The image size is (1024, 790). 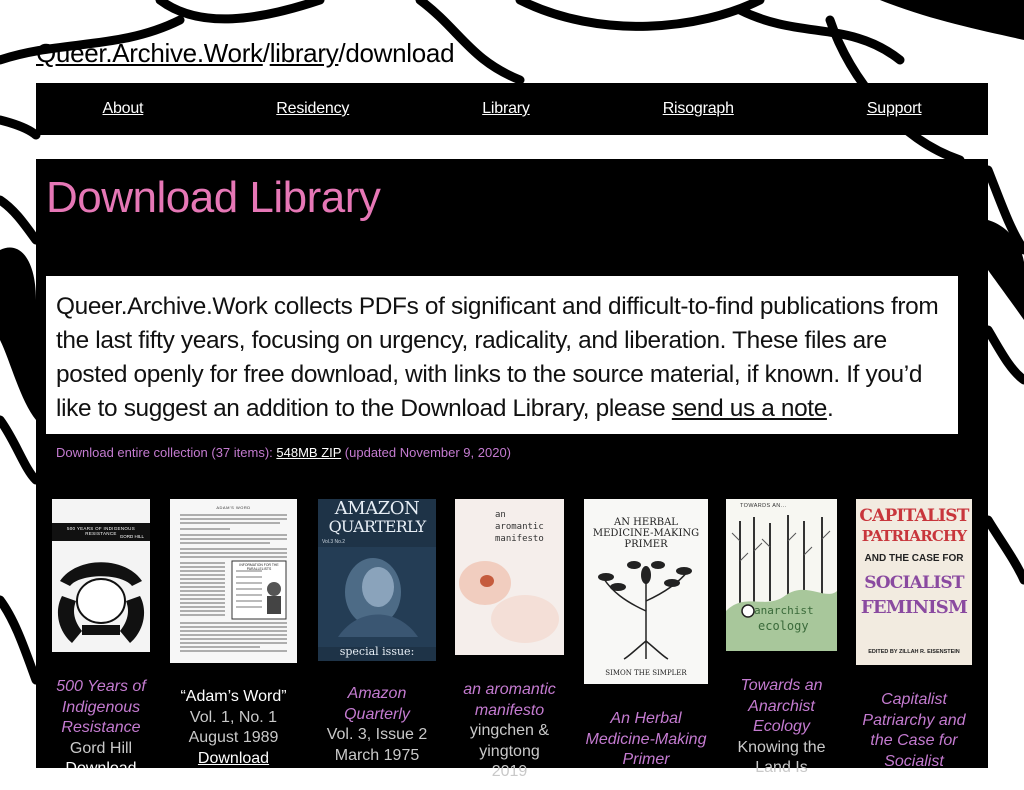 I want to click on cover-title-block: AN HERBAL MEDICINE-MAKING PRIMER, so click(x=646, y=533).